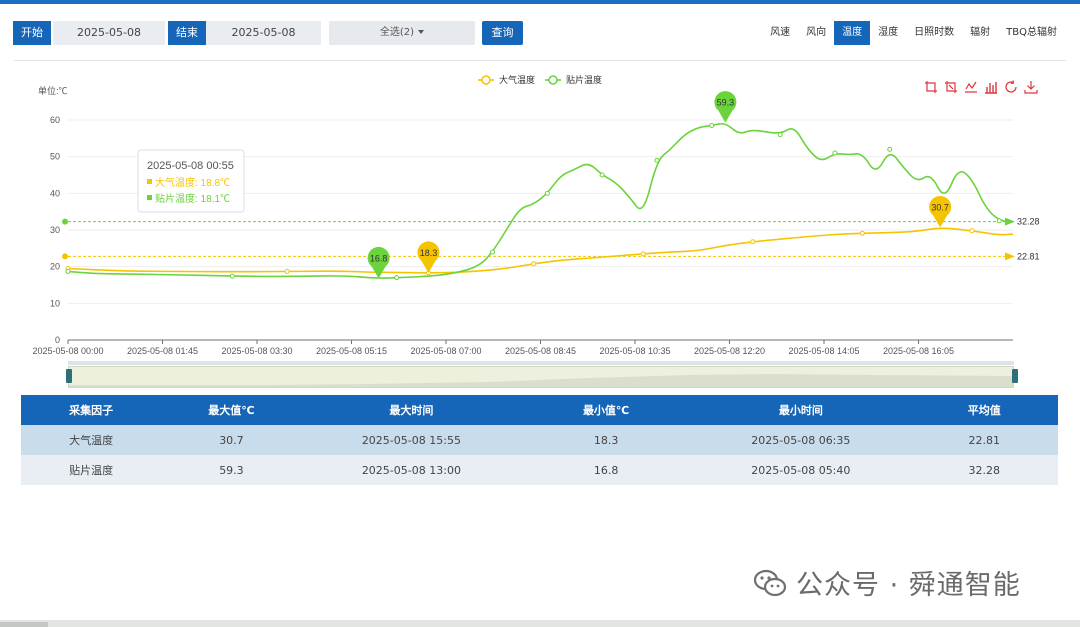  I want to click on zoom-slider-preview, so click(541, 380).